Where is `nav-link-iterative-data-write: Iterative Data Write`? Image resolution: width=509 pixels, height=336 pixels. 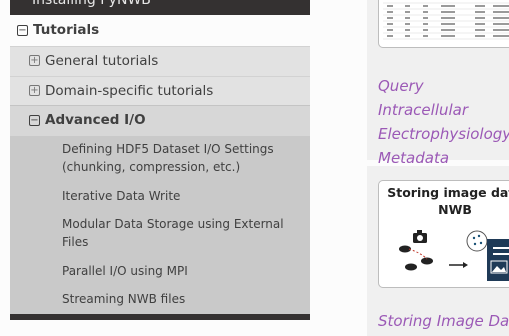
nav-link-iterative-data-write: Iterative Data Write is located at coordinates (182, 196).